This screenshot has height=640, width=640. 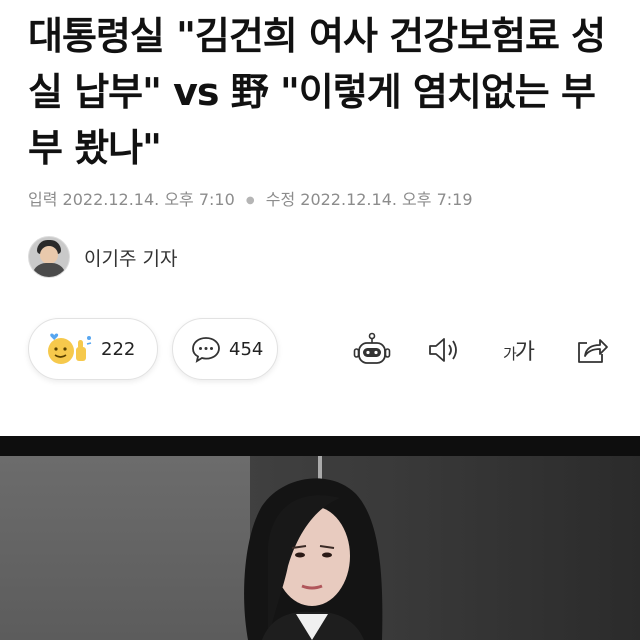 What do you see at coordinates (313, 559) in the screenshot?
I see `photo-subject` at bounding box center [313, 559].